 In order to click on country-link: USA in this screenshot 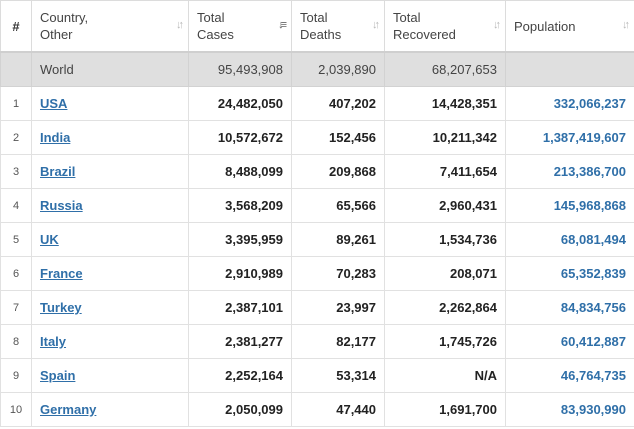, I will do `click(53, 103)`.